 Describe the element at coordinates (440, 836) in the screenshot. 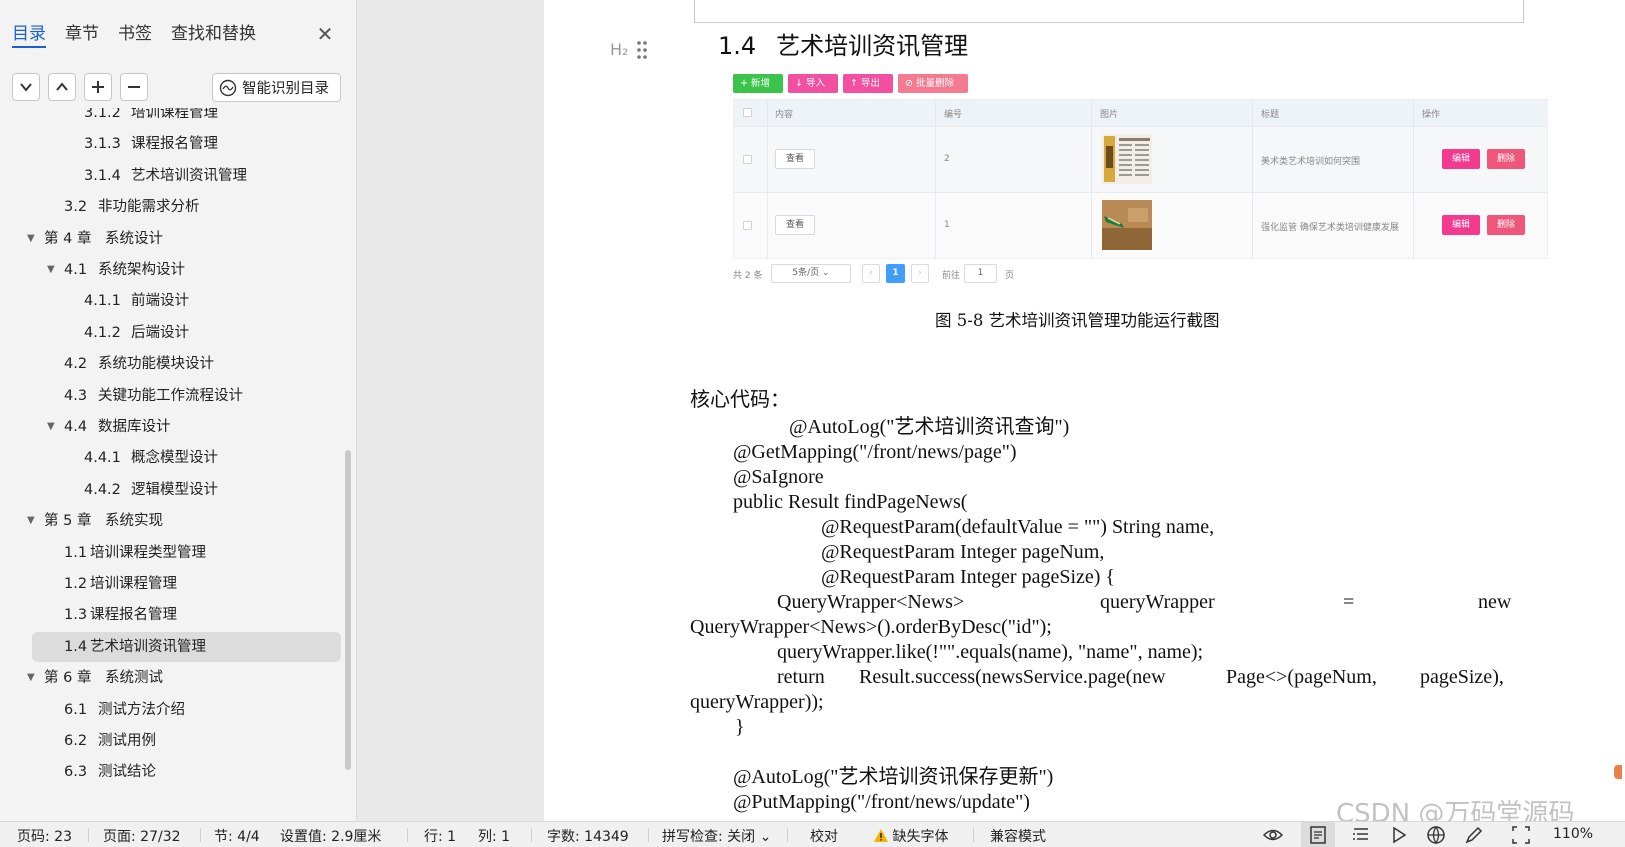

I see `status-row: 行: 1` at that location.